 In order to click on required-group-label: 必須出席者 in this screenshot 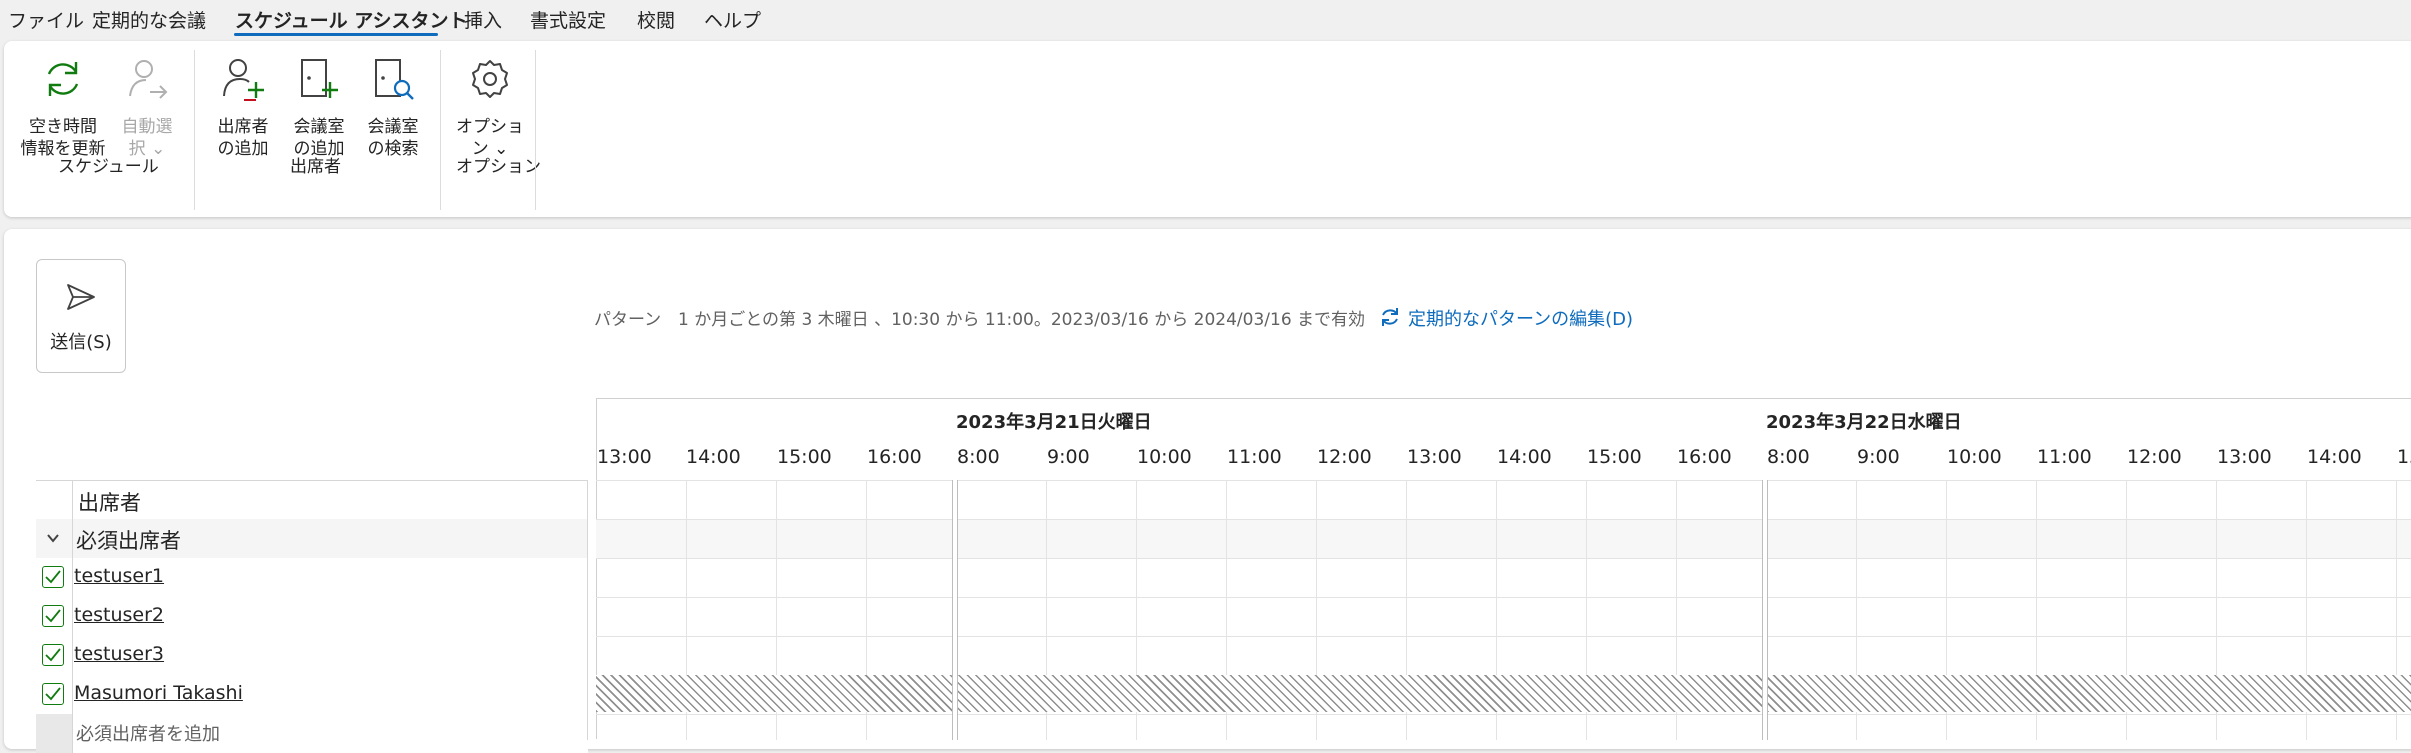, I will do `click(128, 541)`.